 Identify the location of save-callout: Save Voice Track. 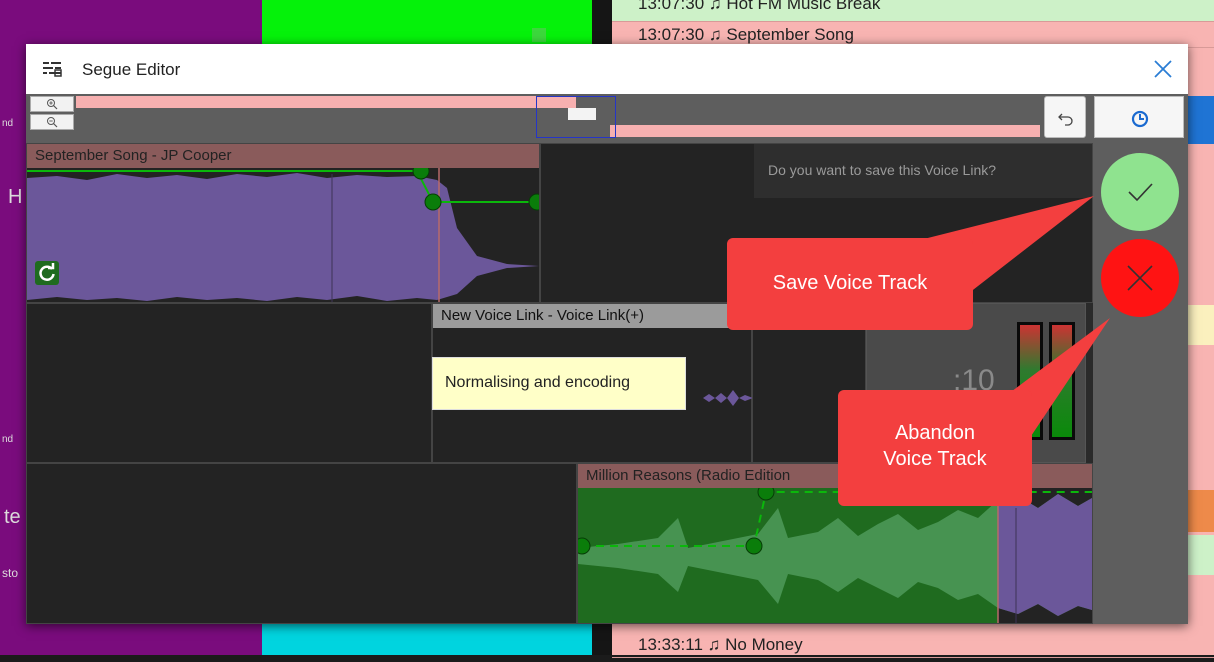
(850, 284).